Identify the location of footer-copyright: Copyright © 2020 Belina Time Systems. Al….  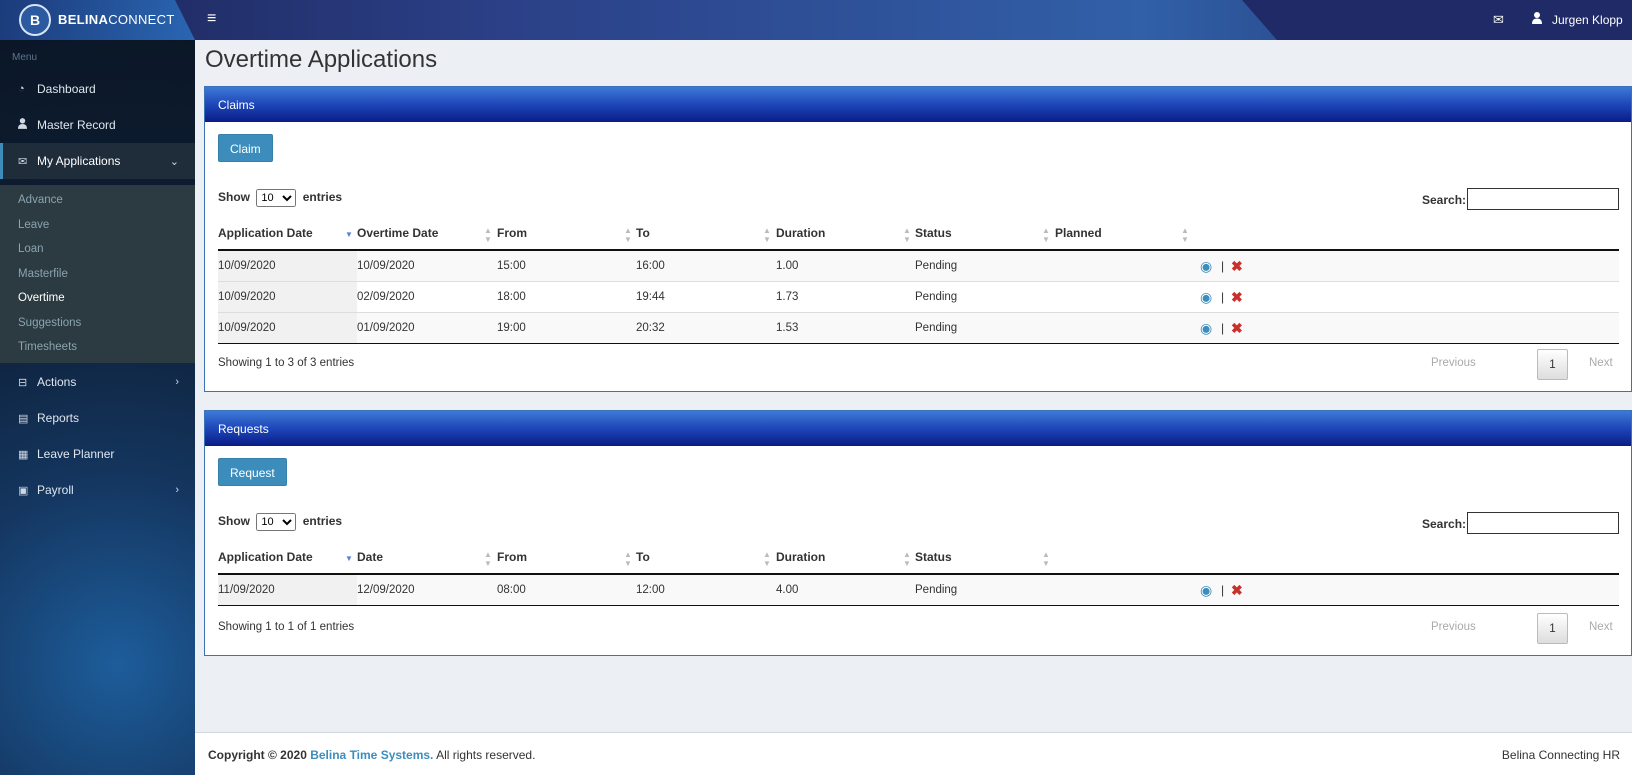
(371, 755).